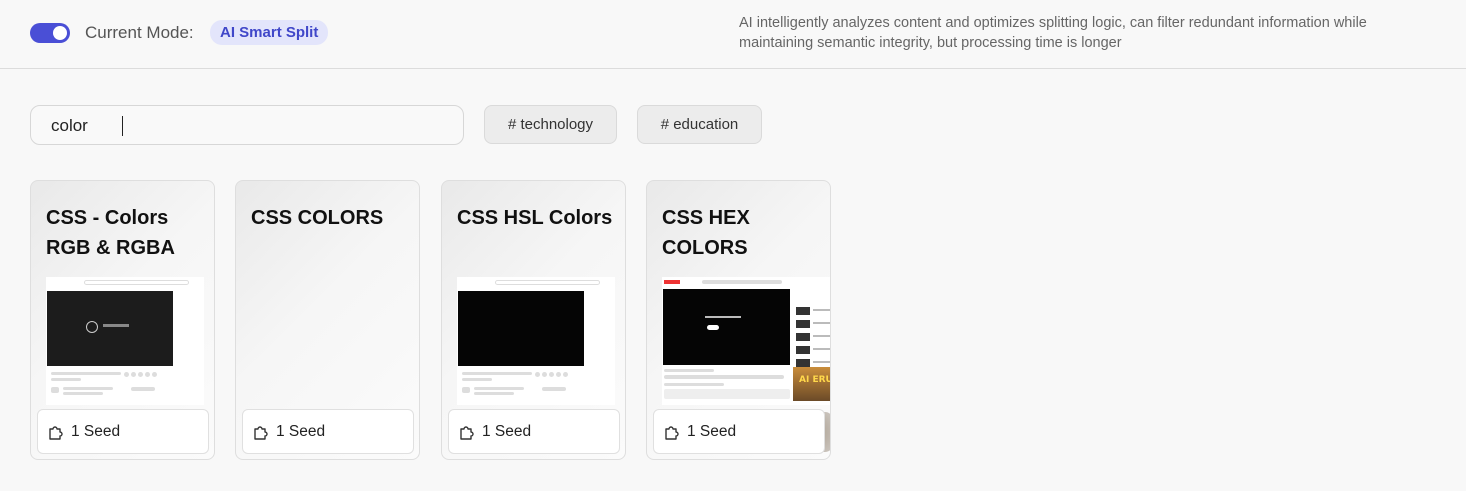  What do you see at coordinates (60, 33) in the screenshot?
I see `toggle-knob` at bounding box center [60, 33].